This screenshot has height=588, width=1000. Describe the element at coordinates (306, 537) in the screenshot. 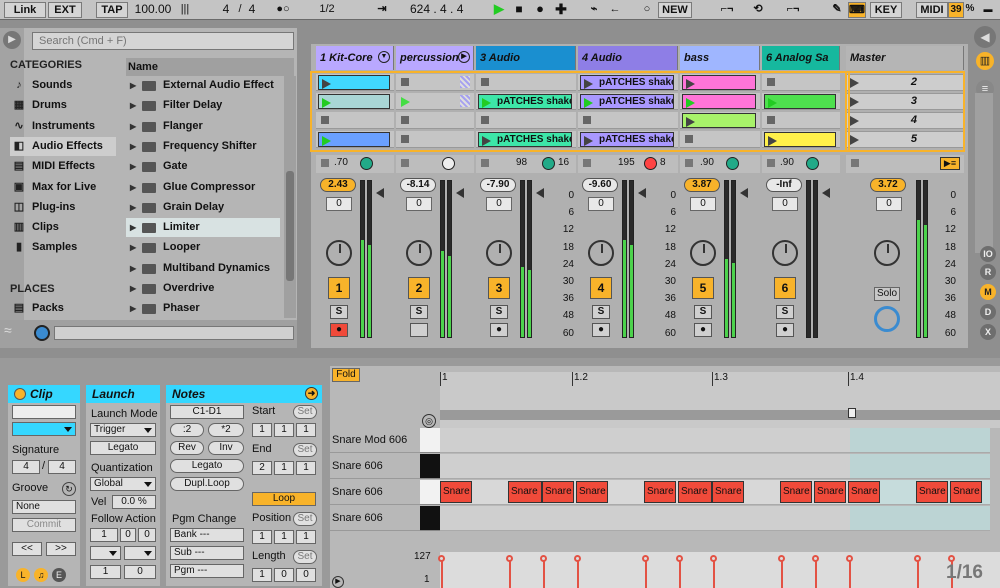

I see `position-sixteenths-field: 1` at that location.